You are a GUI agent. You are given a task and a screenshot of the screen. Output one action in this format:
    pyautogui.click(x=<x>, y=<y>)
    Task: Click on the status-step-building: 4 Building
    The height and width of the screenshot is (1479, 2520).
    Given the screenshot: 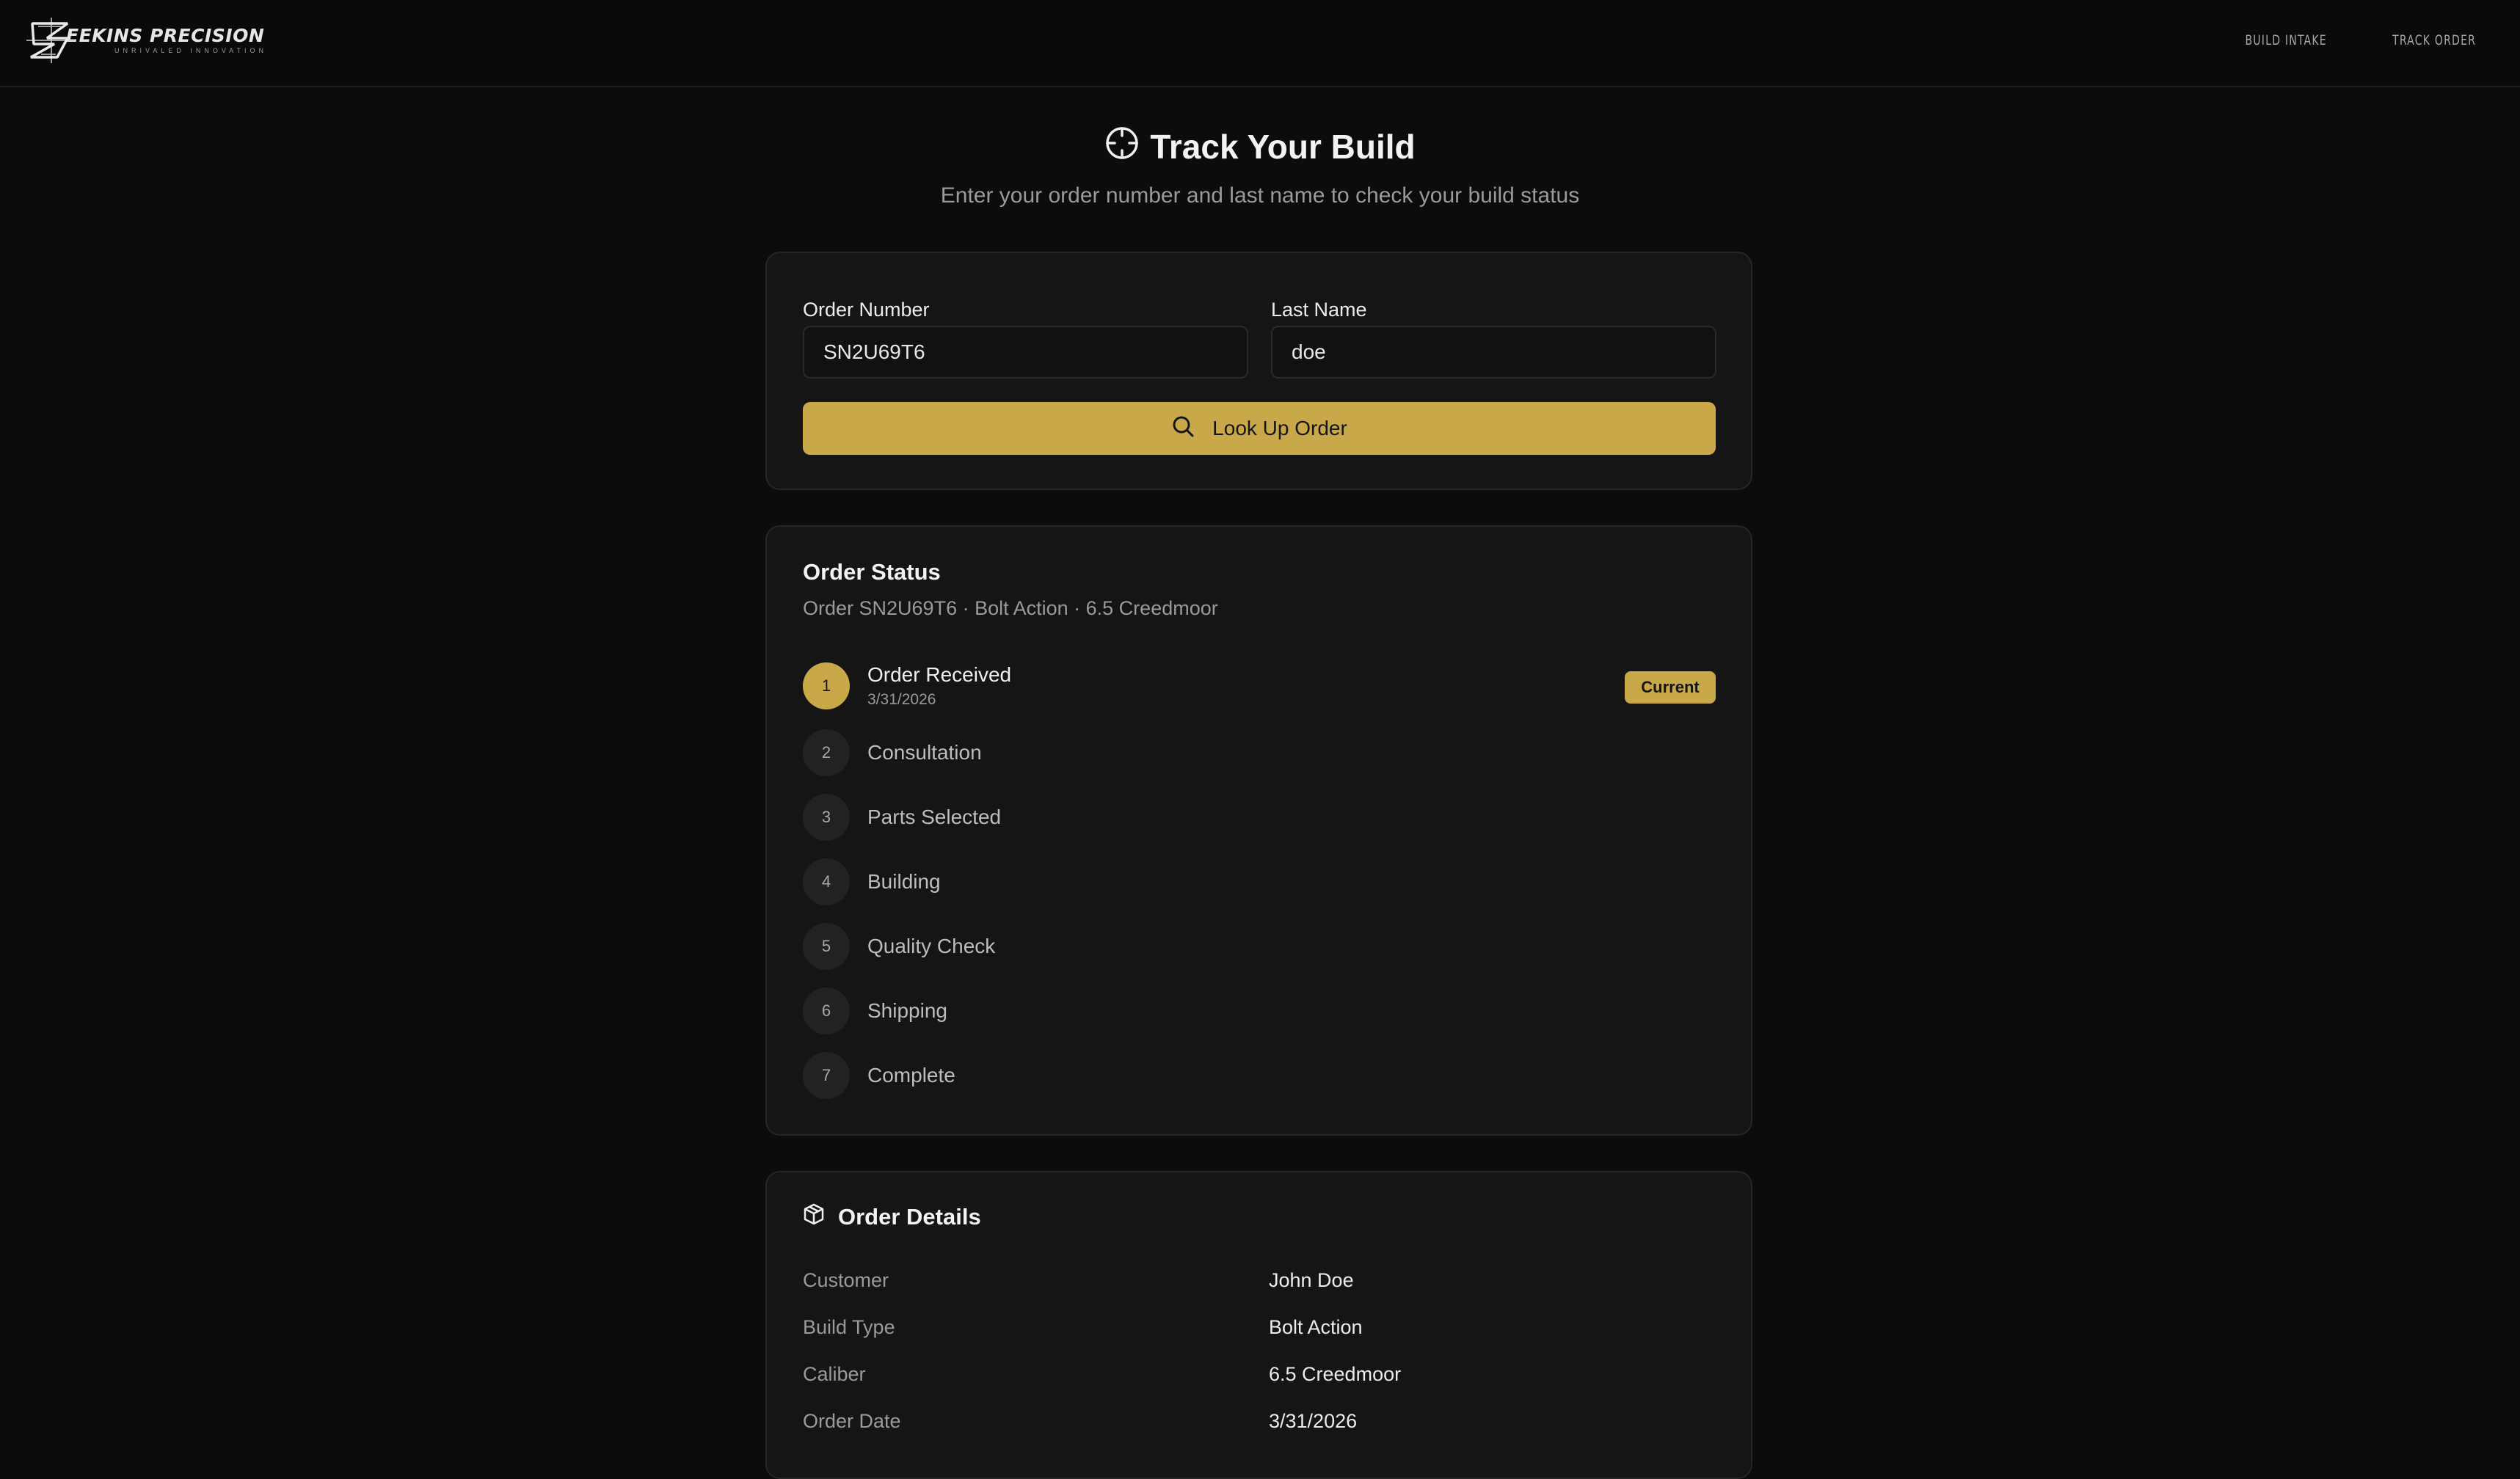 What is the action you would take?
    pyautogui.click(x=1259, y=881)
    